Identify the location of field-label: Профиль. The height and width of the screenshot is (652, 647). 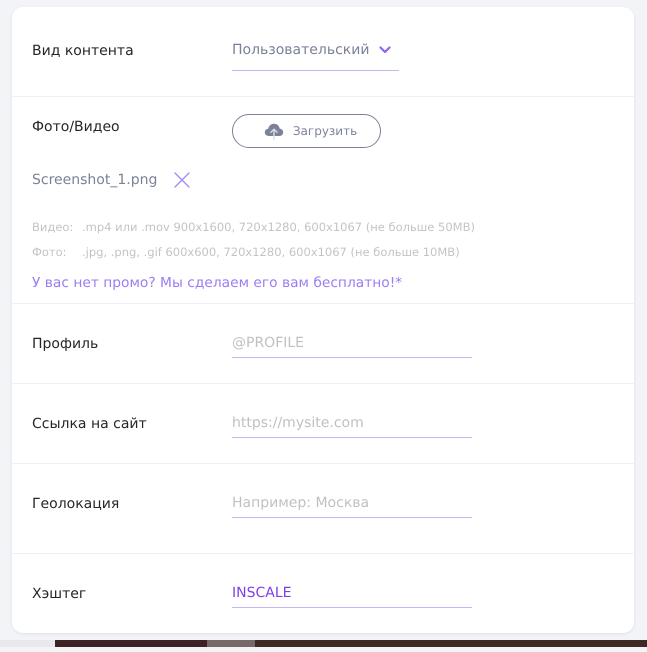
(65, 344).